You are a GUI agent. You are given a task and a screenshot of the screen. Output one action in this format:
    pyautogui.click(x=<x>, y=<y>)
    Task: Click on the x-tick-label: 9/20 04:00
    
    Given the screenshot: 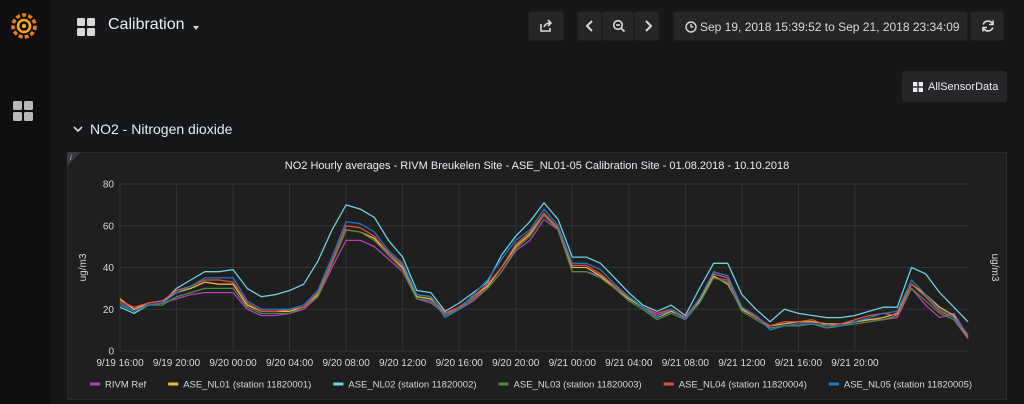 What is the action you would take?
    pyautogui.click(x=290, y=363)
    